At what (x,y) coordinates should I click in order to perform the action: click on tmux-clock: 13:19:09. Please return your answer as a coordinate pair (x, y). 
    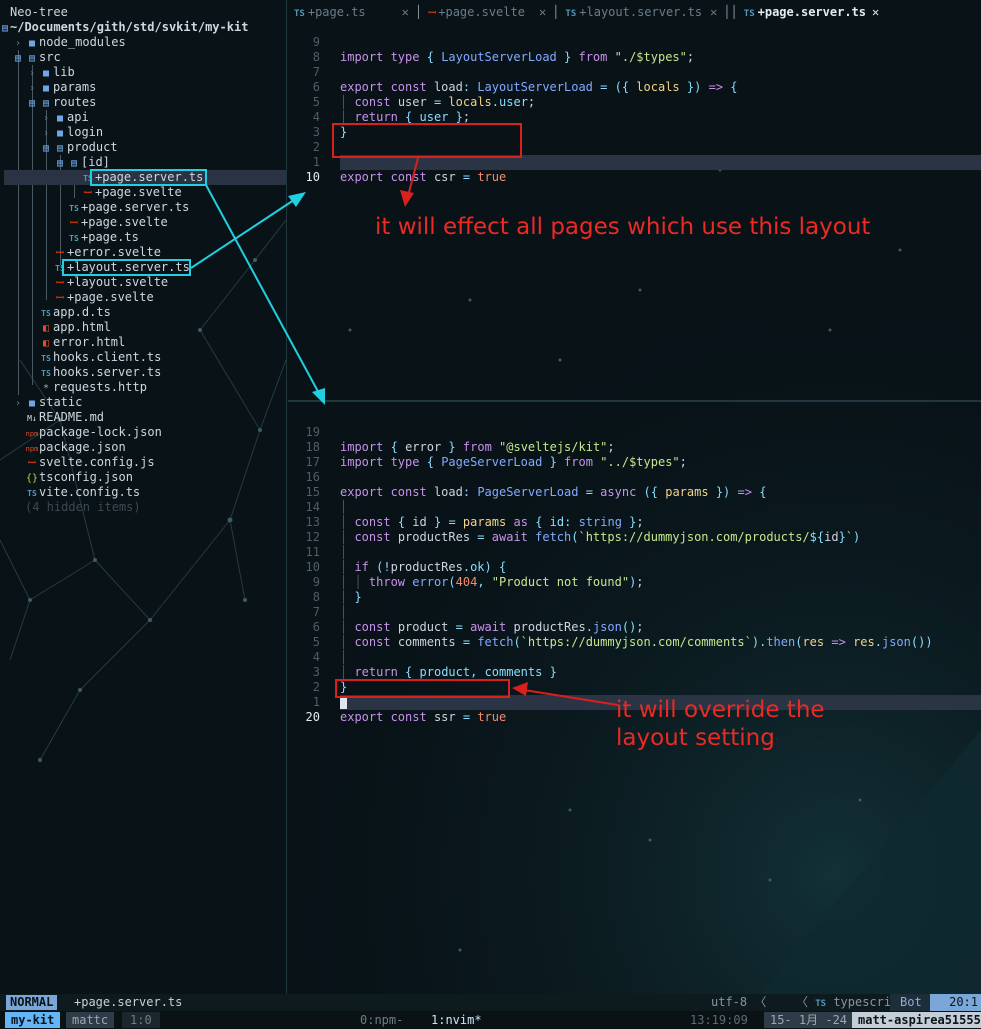
    Looking at the image, I should click on (719, 1020).